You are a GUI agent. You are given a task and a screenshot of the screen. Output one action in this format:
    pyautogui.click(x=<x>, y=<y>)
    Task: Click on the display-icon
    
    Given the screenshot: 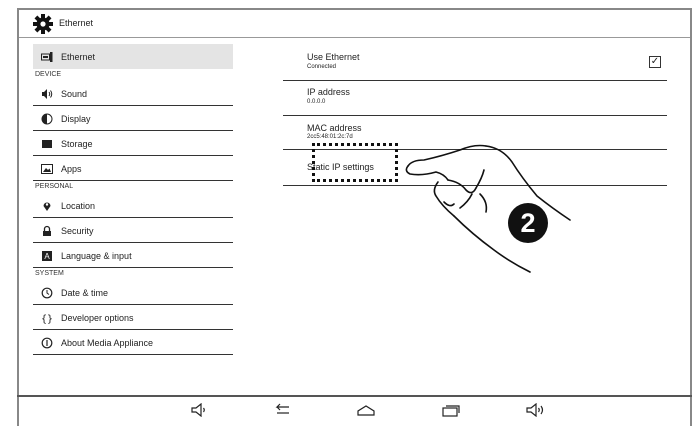 What is the action you would take?
    pyautogui.click(x=47, y=119)
    